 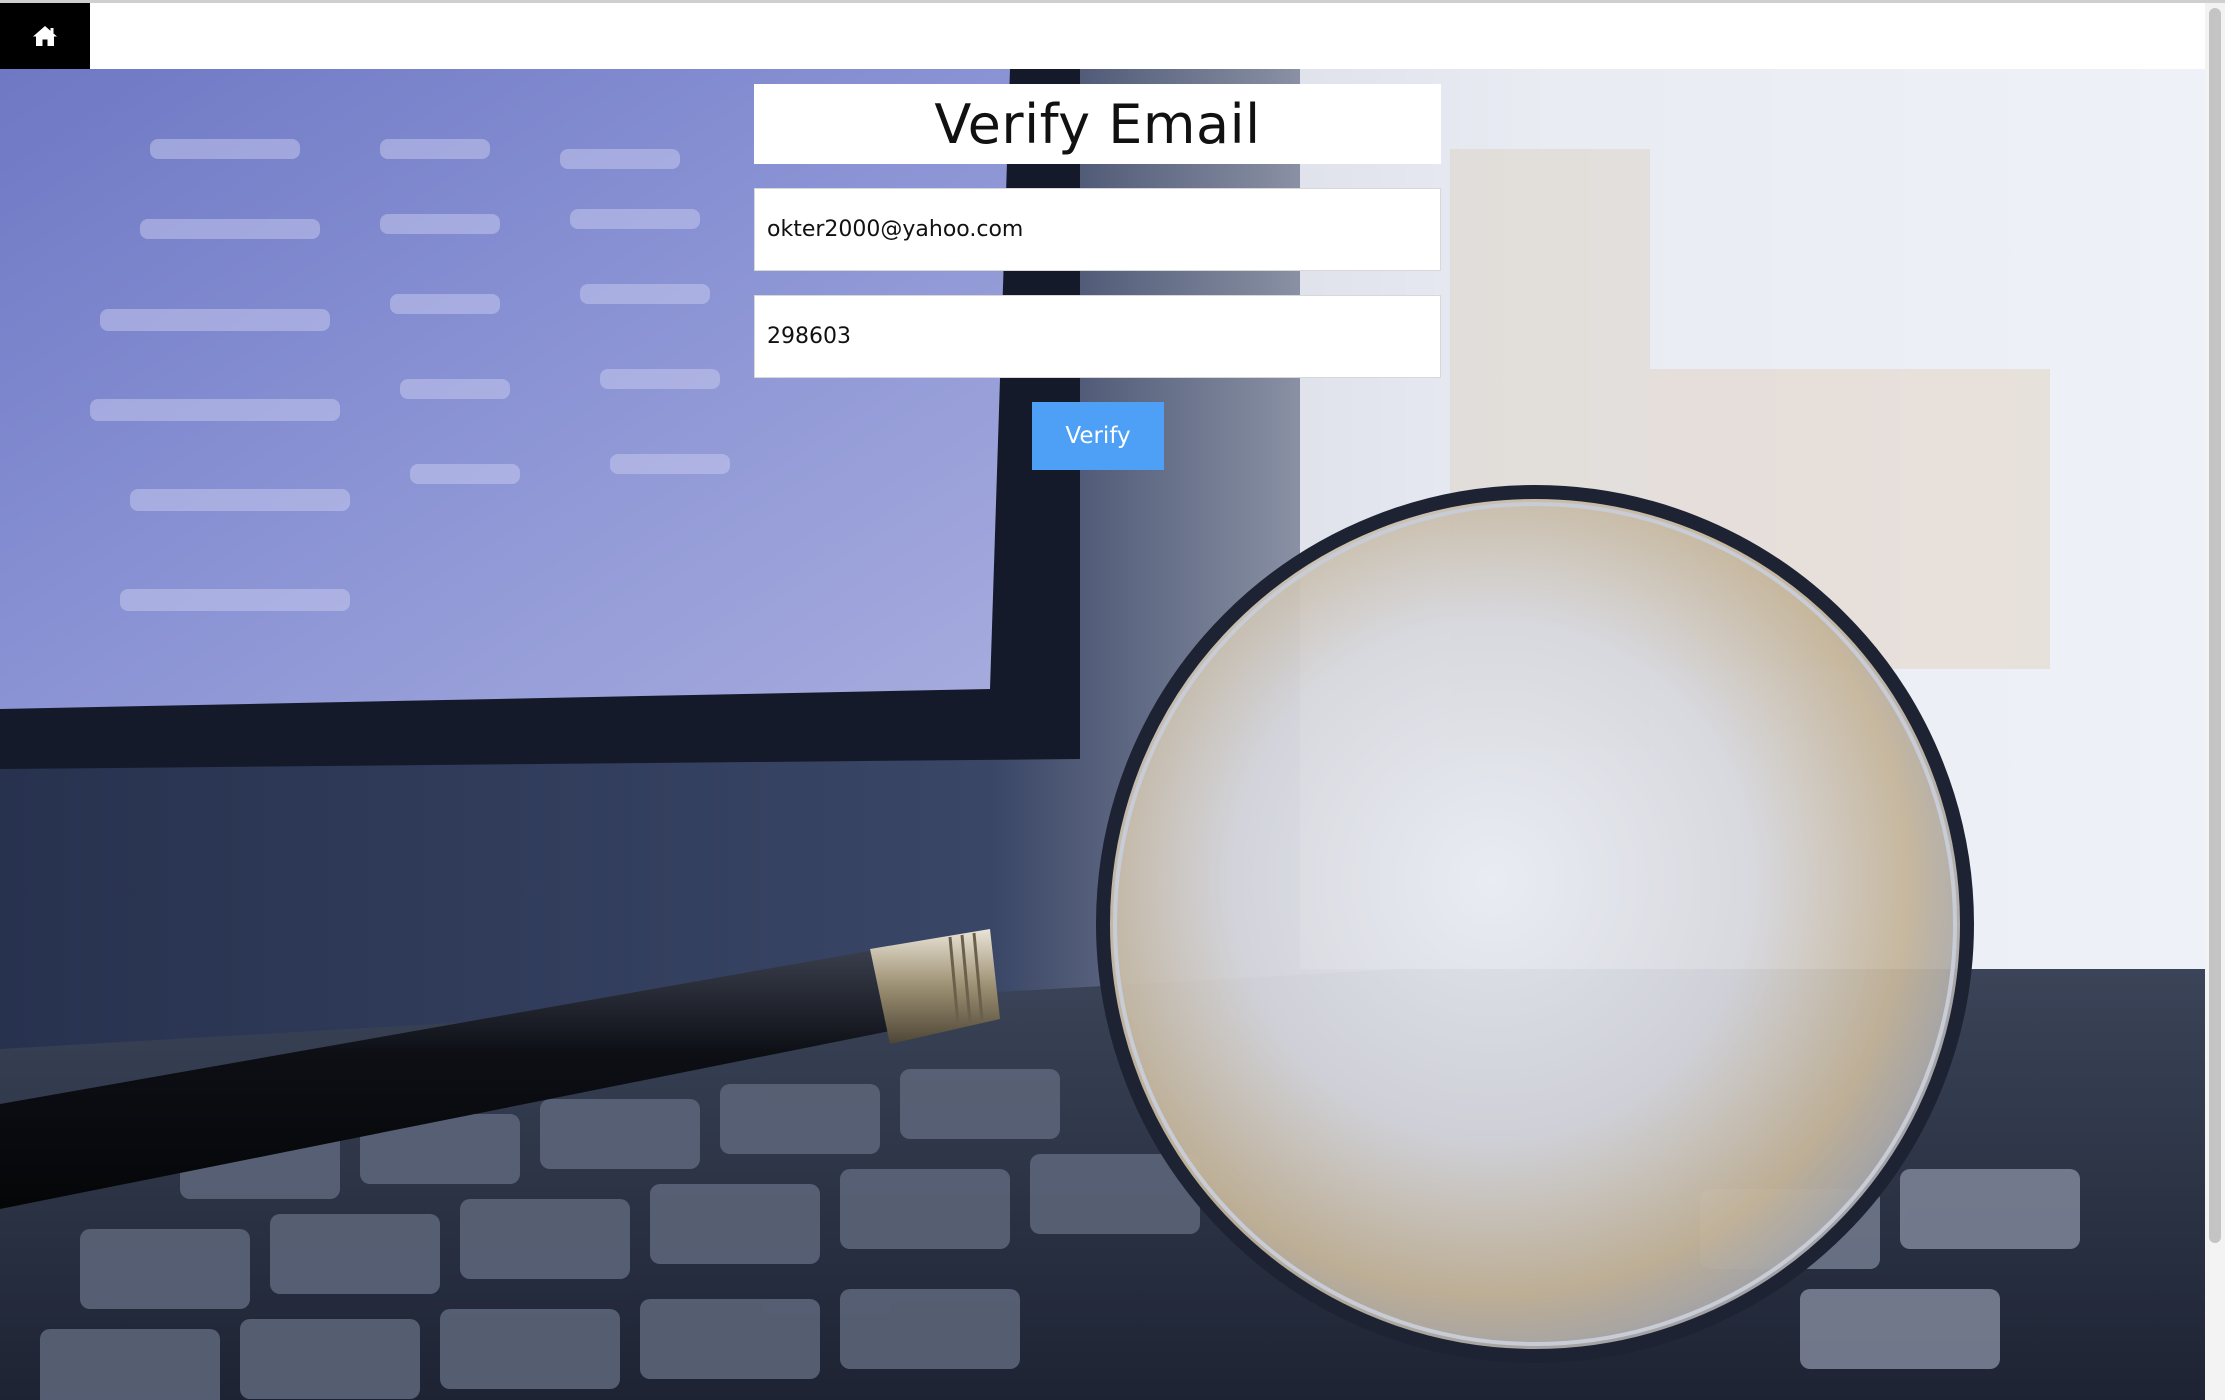 What do you see at coordinates (1097, 229) in the screenshot?
I see `email-field` at bounding box center [1097, 229].